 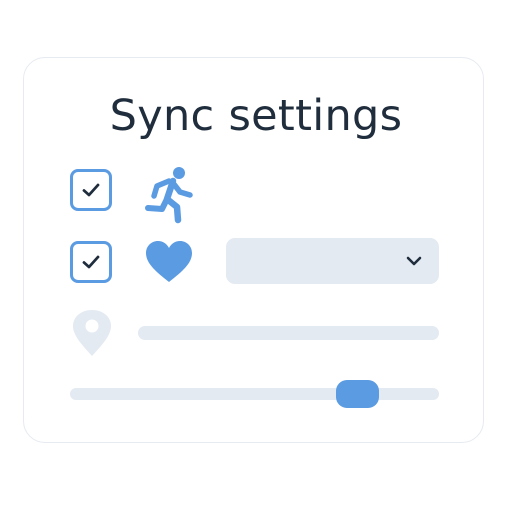 I want to click on location-pin-icon, so click(x=92, y=333).